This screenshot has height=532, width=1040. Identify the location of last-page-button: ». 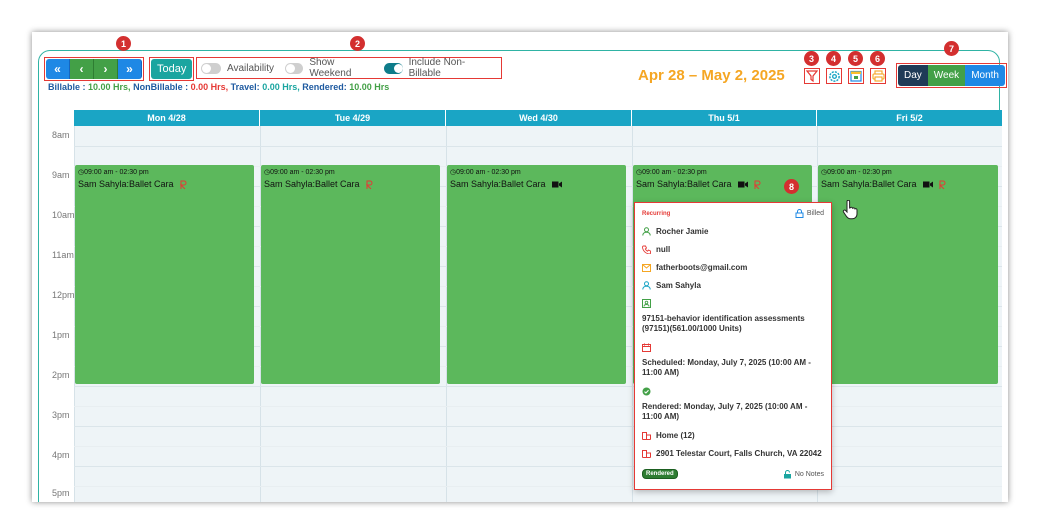
(130, 69).